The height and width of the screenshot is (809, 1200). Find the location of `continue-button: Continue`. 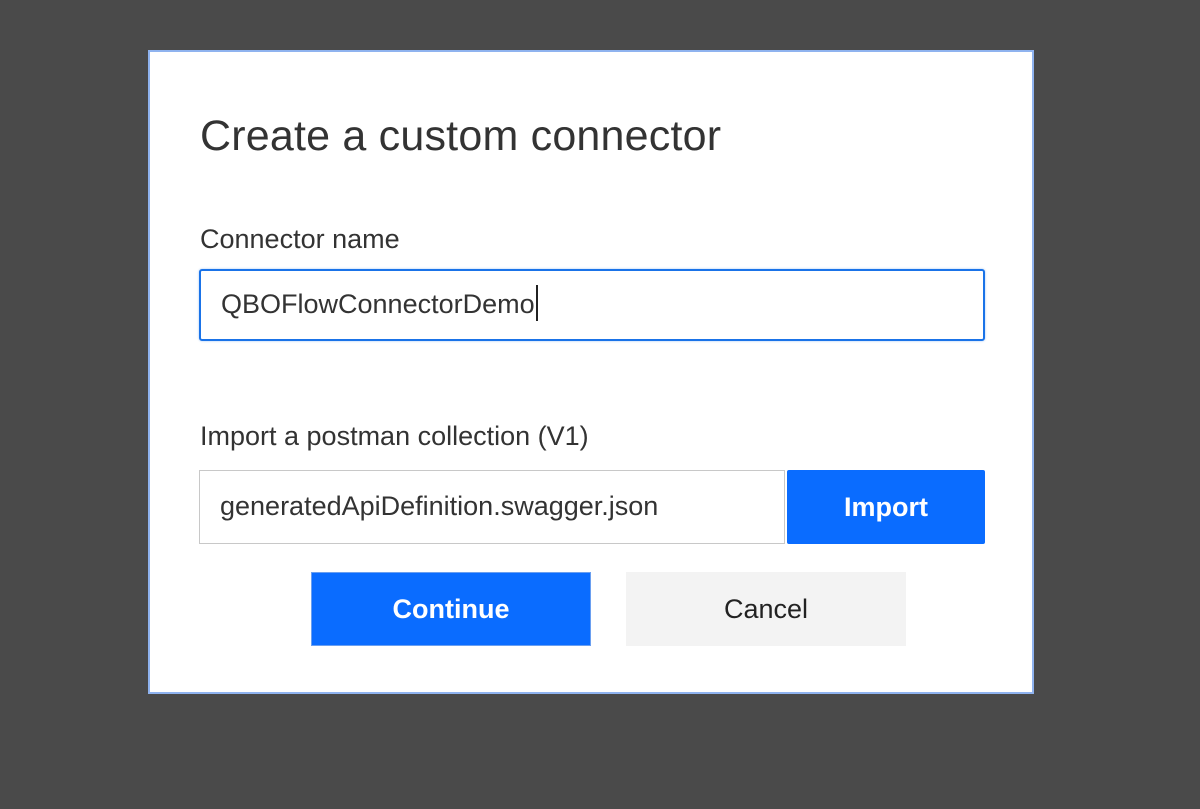

continue-button: Continue is located at coordinates (451, 609).